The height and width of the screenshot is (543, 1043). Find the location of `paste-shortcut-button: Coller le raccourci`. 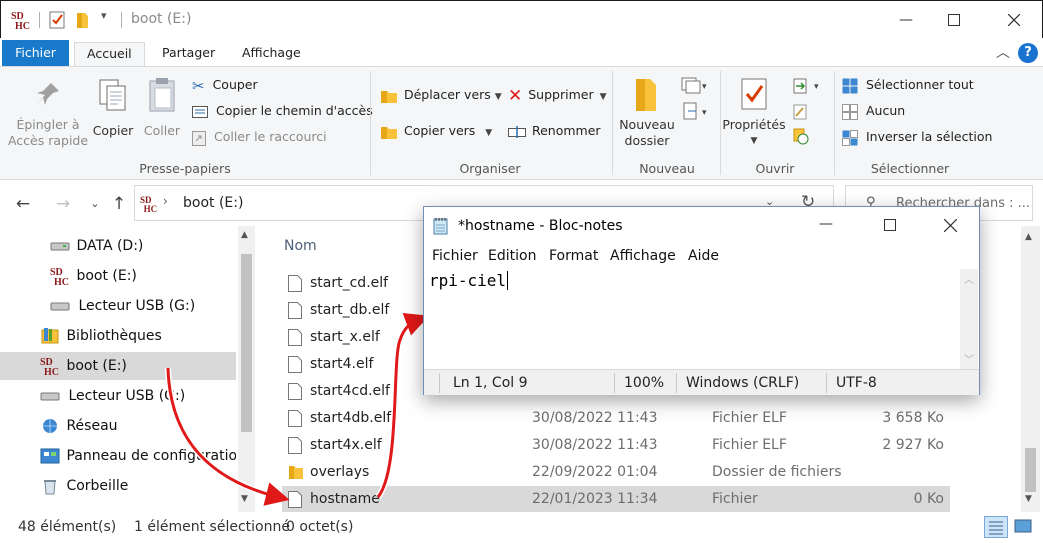

paste-shortcut-button: Coller le raccourci is located at coordinates (259, 137).